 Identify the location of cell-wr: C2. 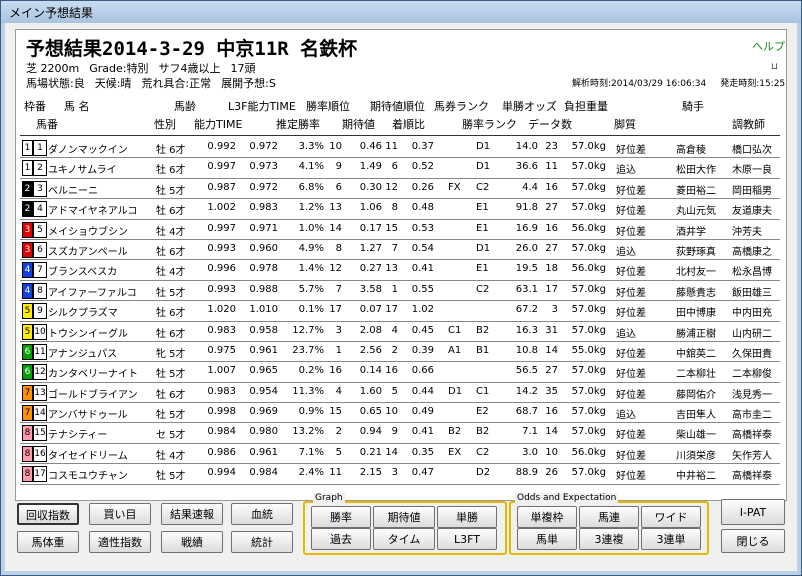
(483, 289).